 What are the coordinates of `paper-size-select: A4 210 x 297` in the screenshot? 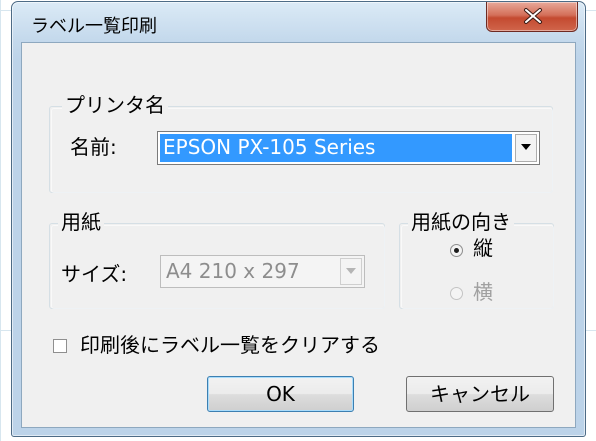 It's located at (262, 271).